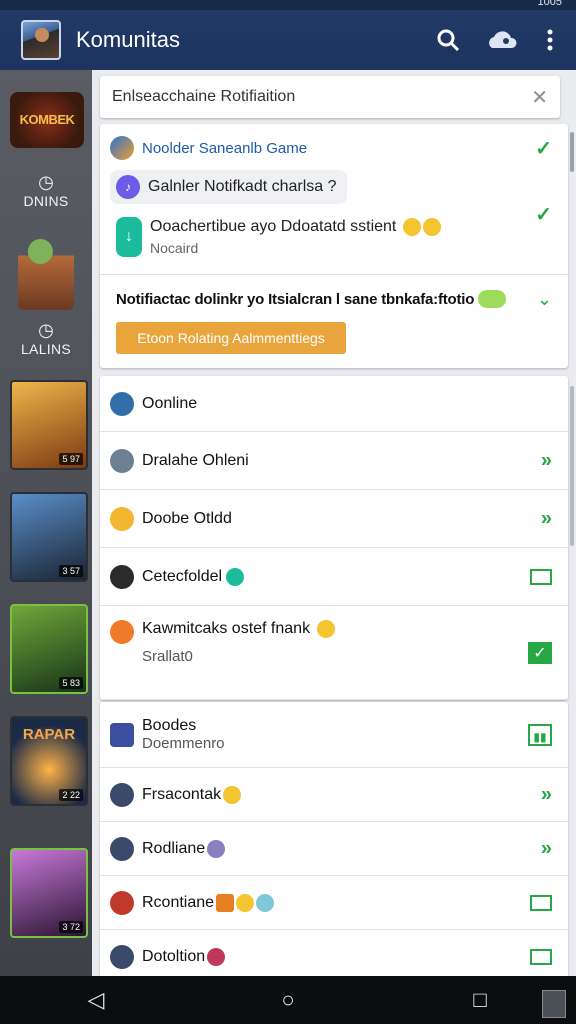 The width and height of the screenshot is (576, 1024). What do you see at coordinates (174, 956) in the screenshot?
I see `list-item-label: Dotoltion` at bounding box center [174, 956].